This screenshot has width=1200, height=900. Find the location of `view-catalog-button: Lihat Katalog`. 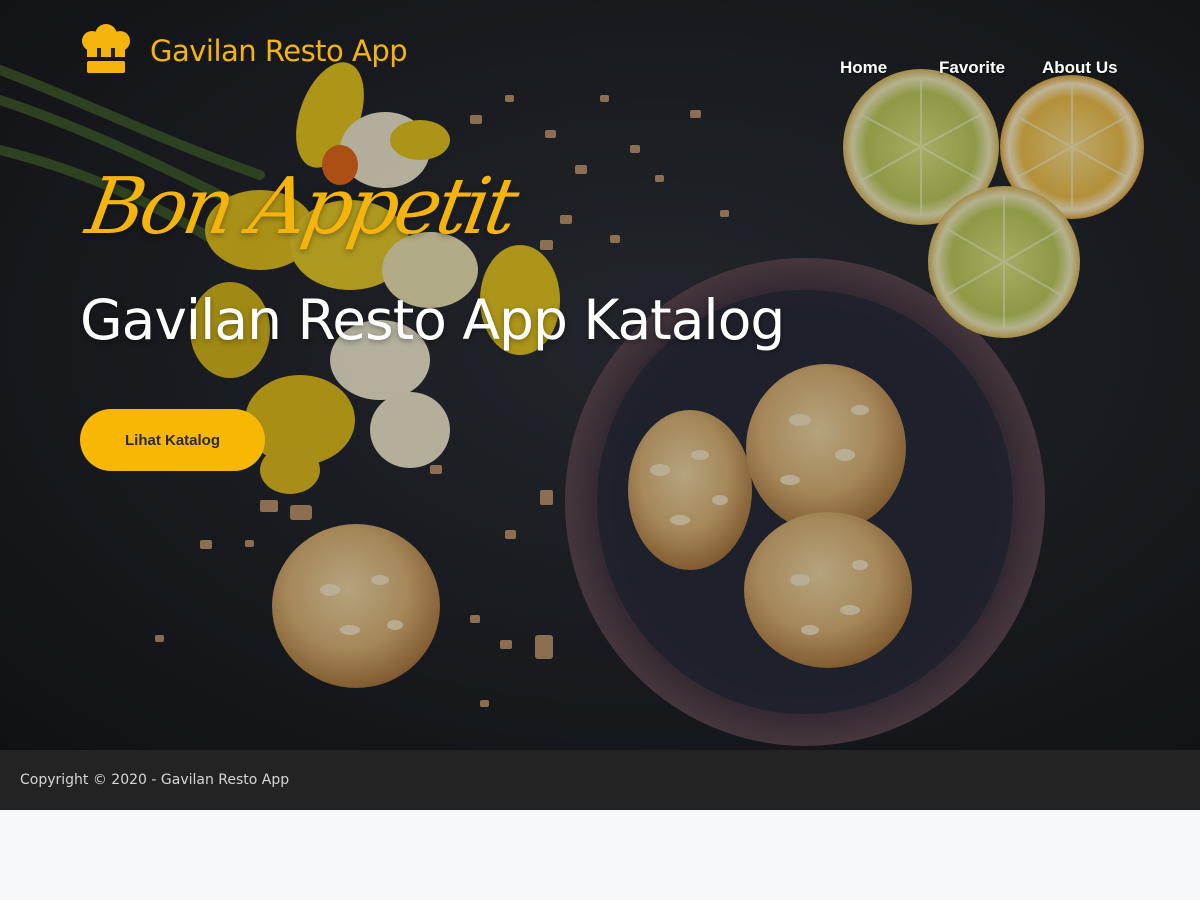

view-catalog-button: Lihat Katalog is located at coordinates (172, 440).